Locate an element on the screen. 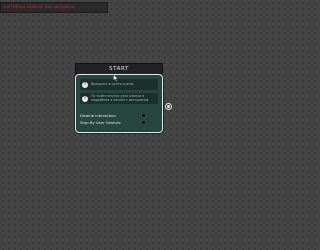  option-stop-by-user-gesture: Stop By User Gesture is located at coordinates (113, 122).